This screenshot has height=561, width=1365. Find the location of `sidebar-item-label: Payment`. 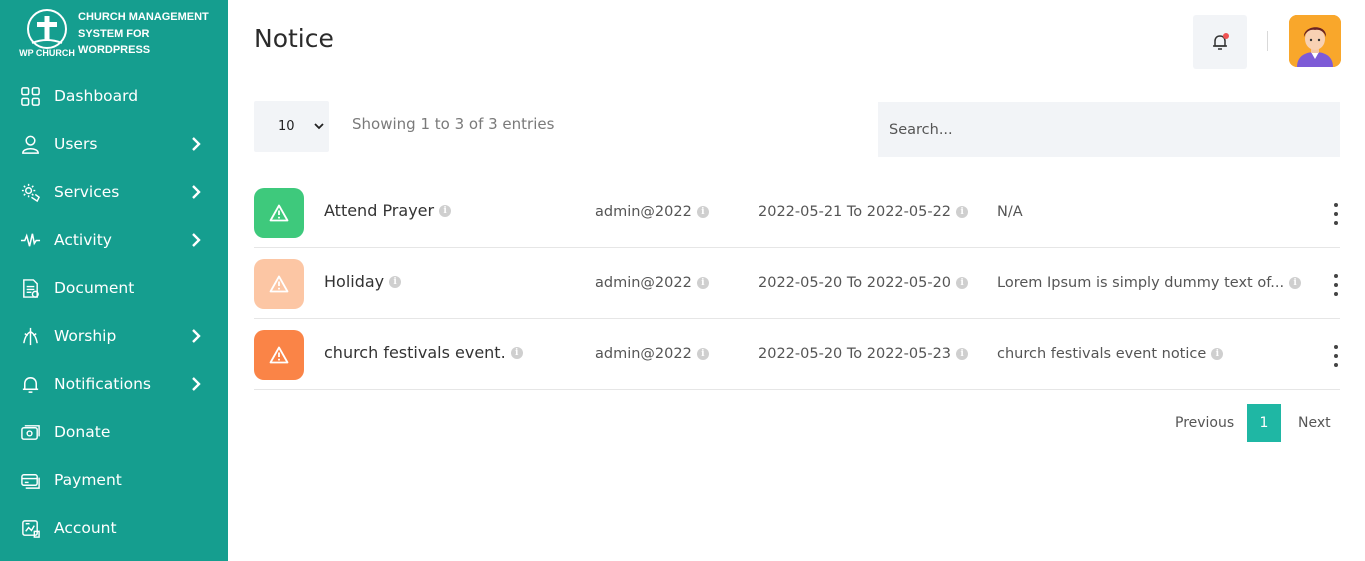

sidebar-item-label: Payment is located at coordinates (88, 480).